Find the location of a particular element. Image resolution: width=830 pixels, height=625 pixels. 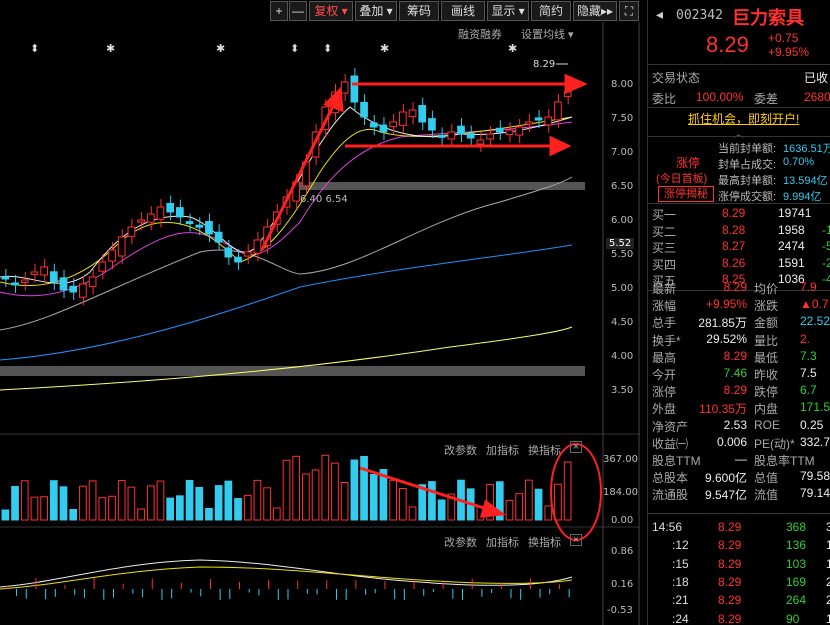

limit-line-value: 9.994亿 is located at coordinates (802, 197).